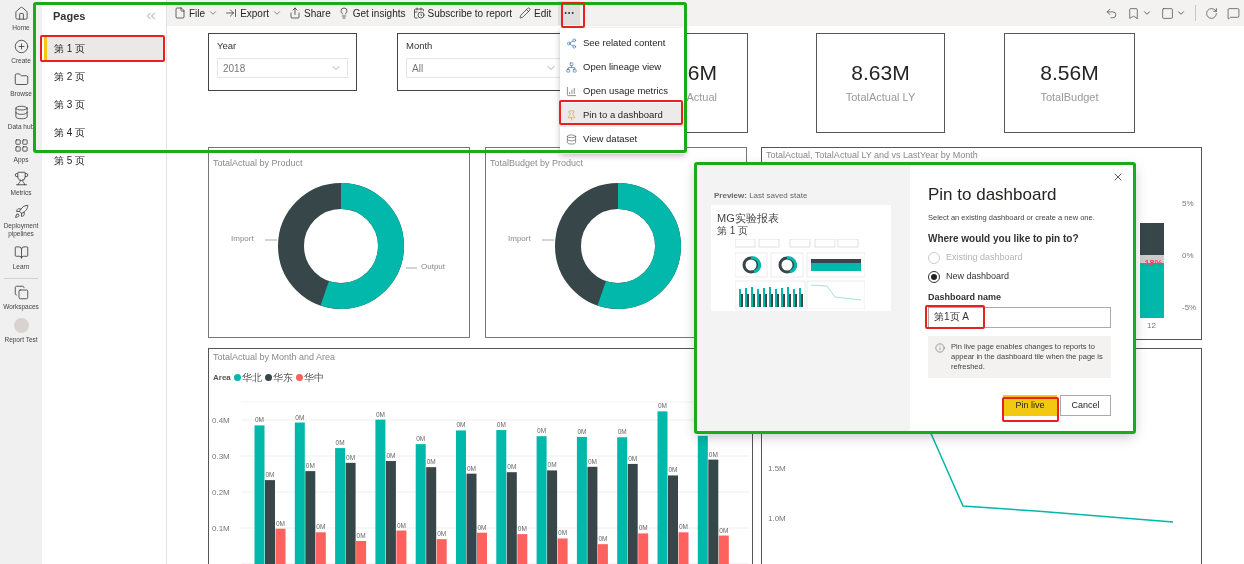  Describe the element at coordinates (151, 16) in the screenshot. I see `collapse-icon` at that location.